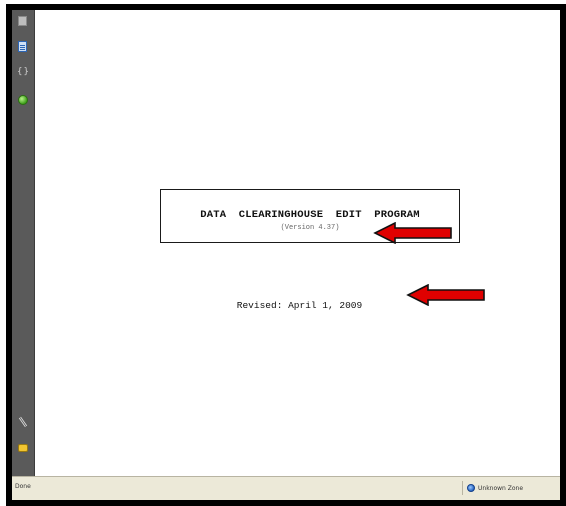 The height and width of the screenshot is (506, 566). Describe the element at coordinates (23, 486) in the screenshot. I see `status-text: Done` at that location.